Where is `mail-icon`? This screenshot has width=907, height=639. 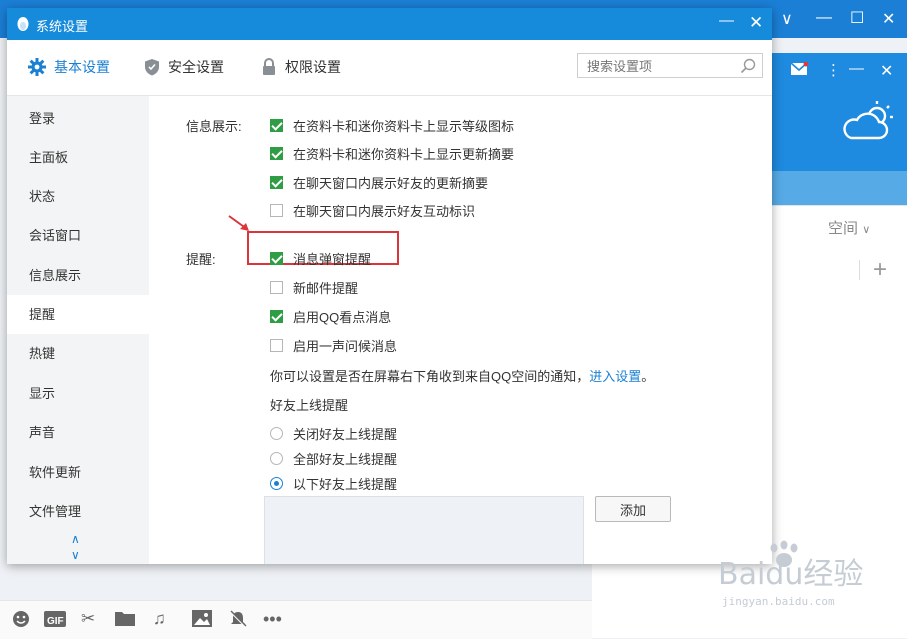 mail-icon is located at coordinates (799, 70).